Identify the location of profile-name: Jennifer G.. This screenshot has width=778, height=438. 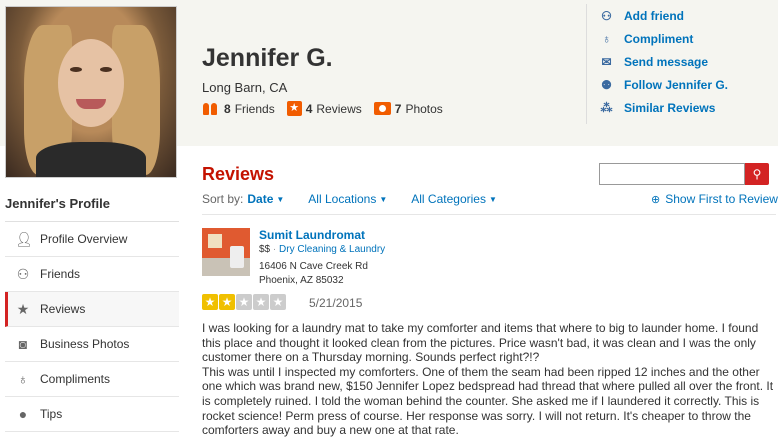
(267, 58).